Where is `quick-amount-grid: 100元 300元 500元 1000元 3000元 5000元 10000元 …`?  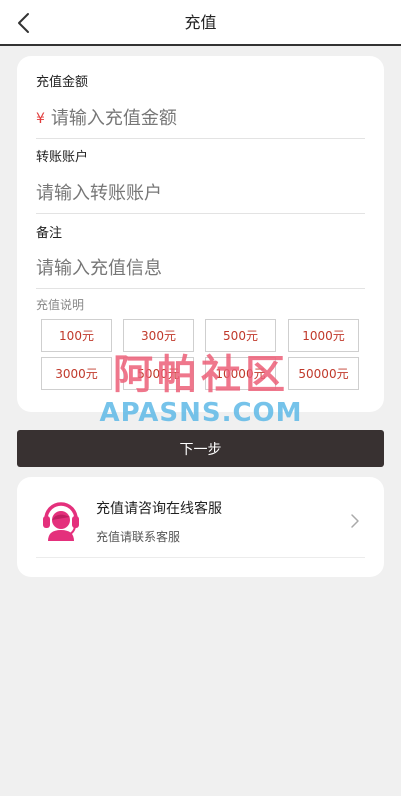
quick-amount-grid: 100元 300元 500元 1000元 3000元 5000元 10000元 … is located at coordinates (200, 355).